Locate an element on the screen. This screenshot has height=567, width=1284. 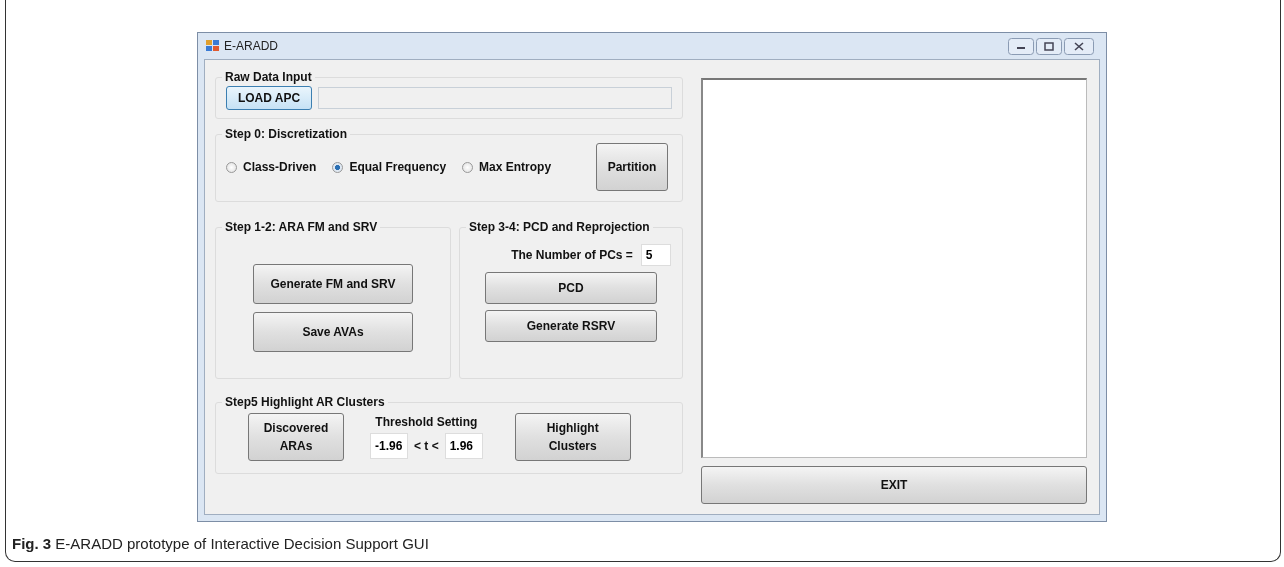
radio-label: Equal Frequency is located at coordinates (398, 167).